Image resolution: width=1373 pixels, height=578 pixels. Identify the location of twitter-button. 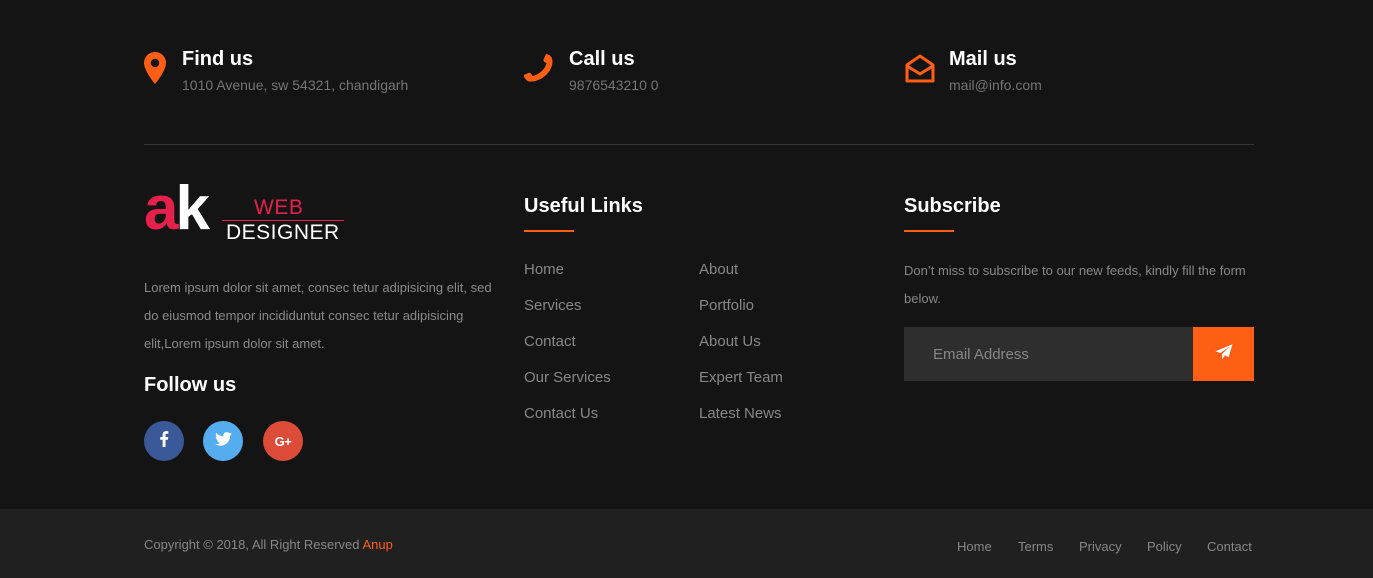
(223, 441).